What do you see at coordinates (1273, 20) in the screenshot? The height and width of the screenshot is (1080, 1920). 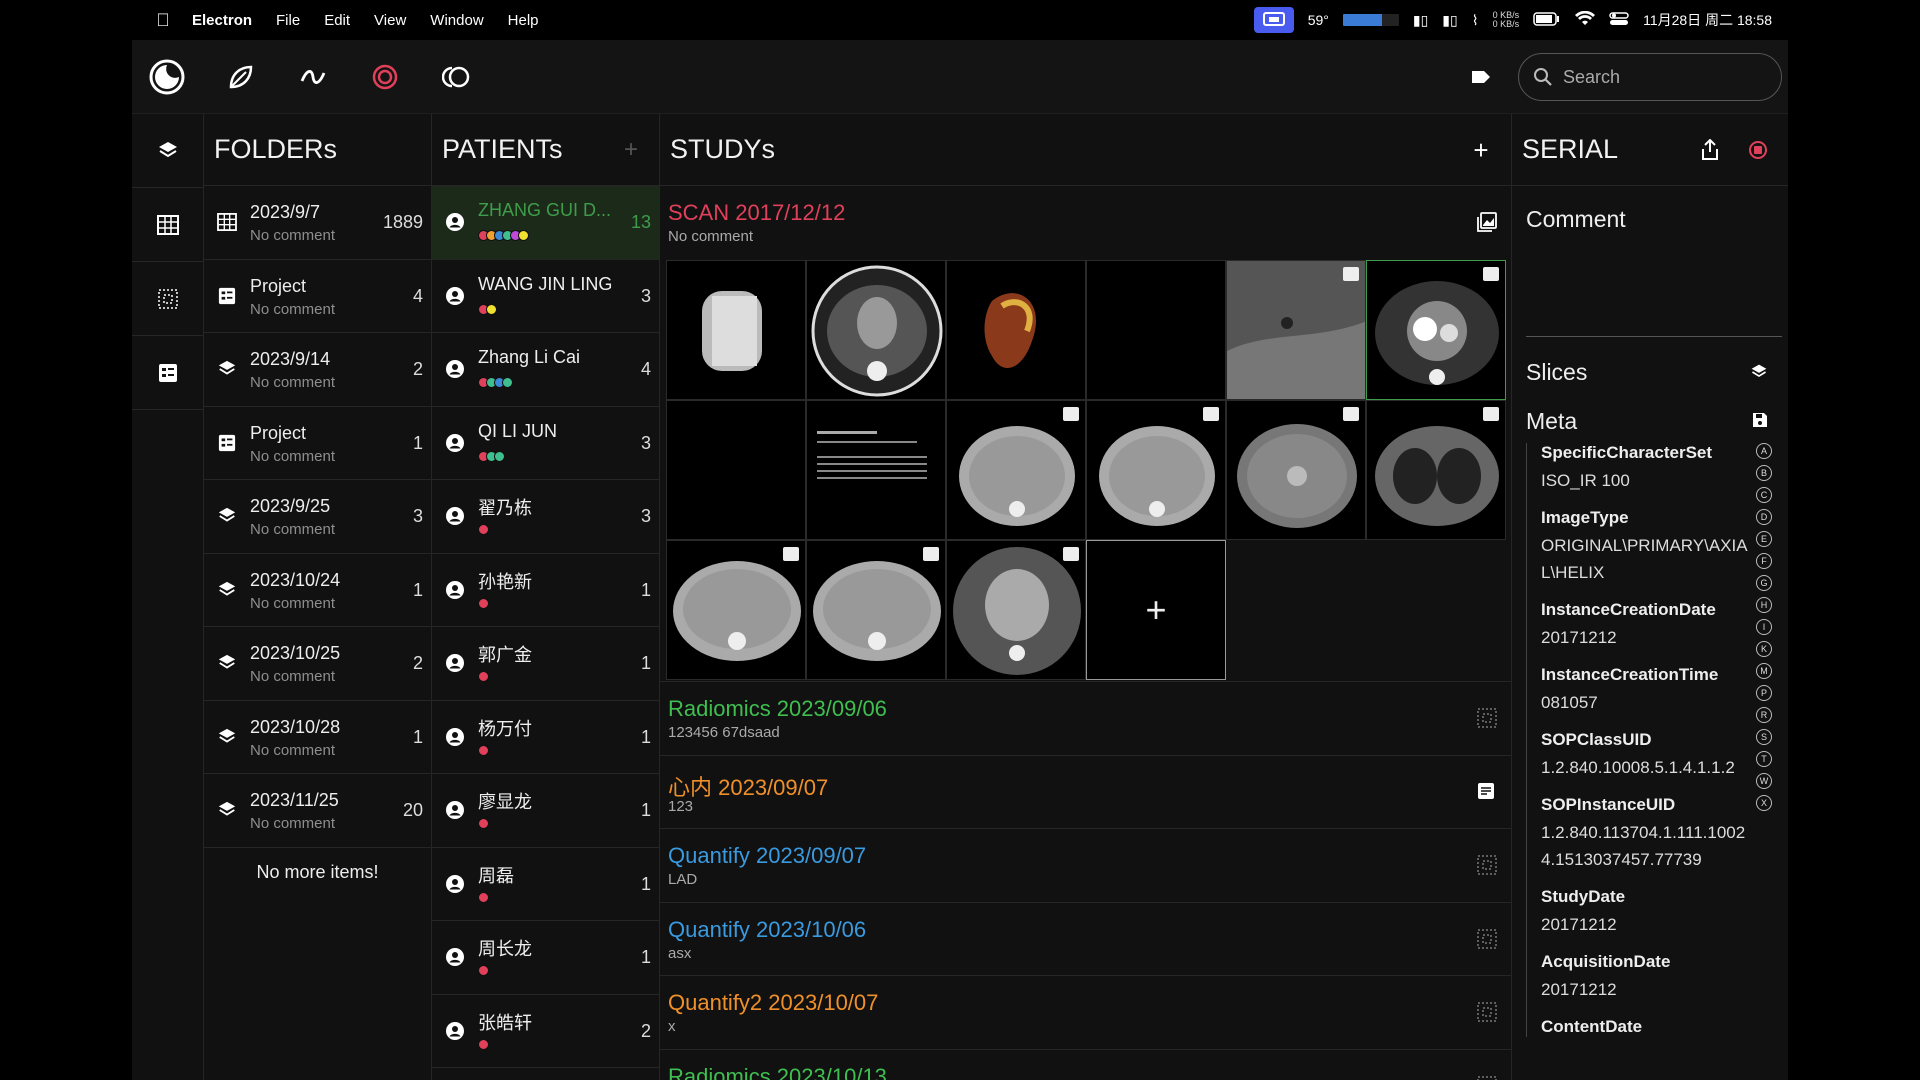 I see `screen-icon` at bounding box center [1273, 20].